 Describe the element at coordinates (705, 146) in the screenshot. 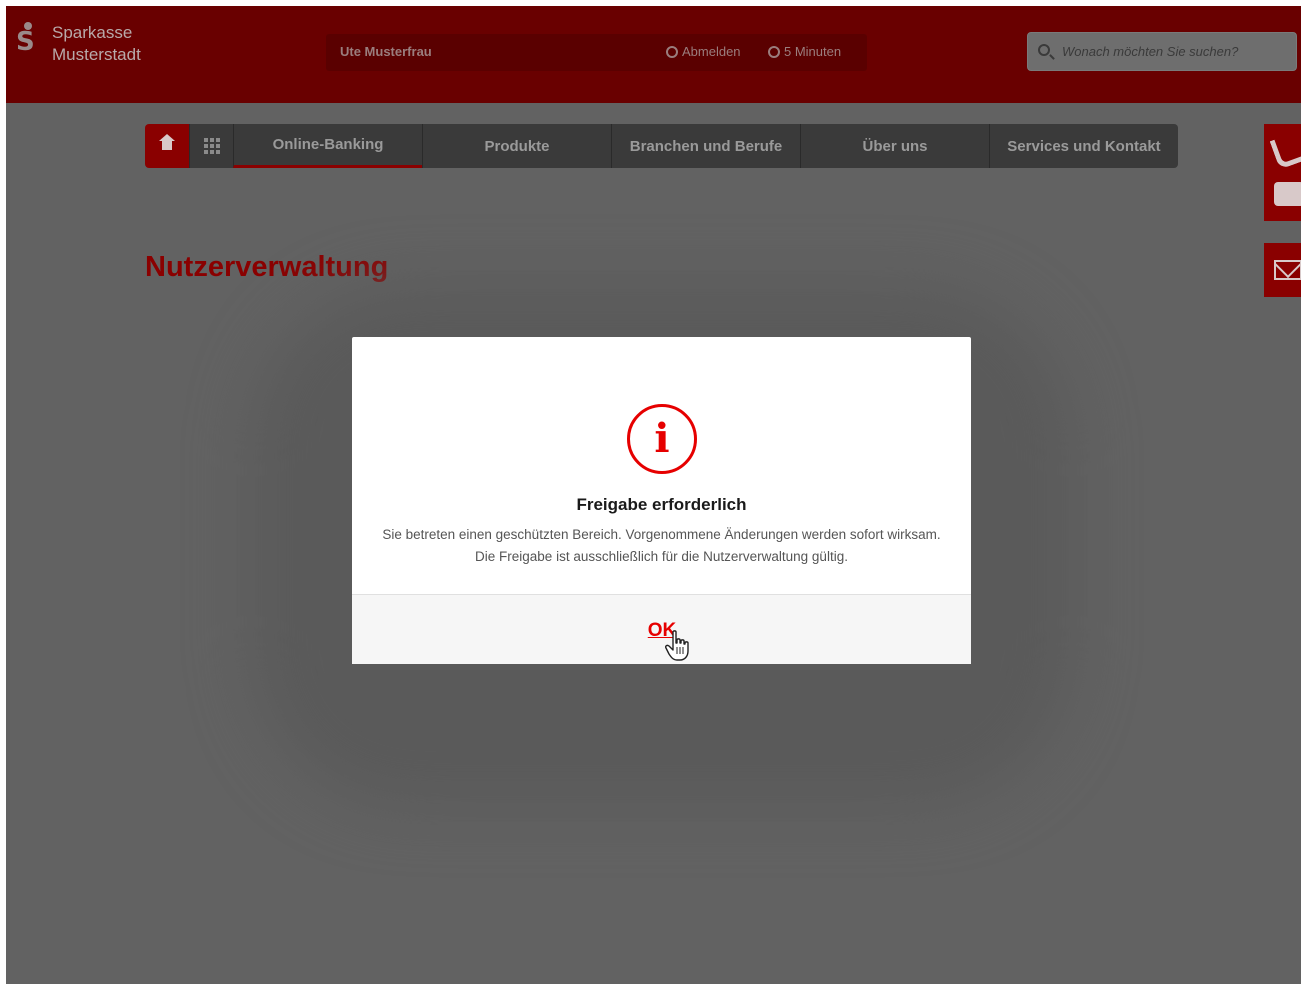

I see `nav-item-branchen-und-berufe: Branchen und Berufe` at that location.